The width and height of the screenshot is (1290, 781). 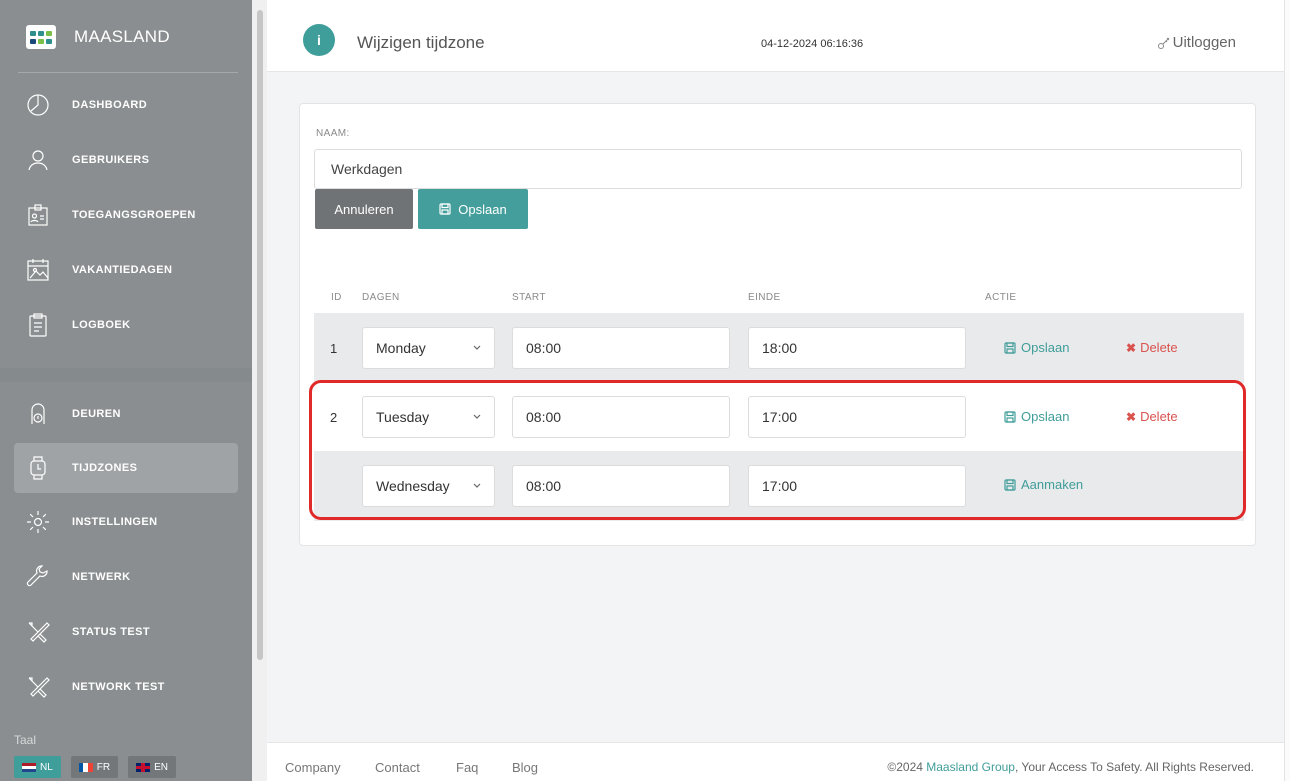 I want to click on column-header-dagen: DAGEN, so click(x=381, y=297).